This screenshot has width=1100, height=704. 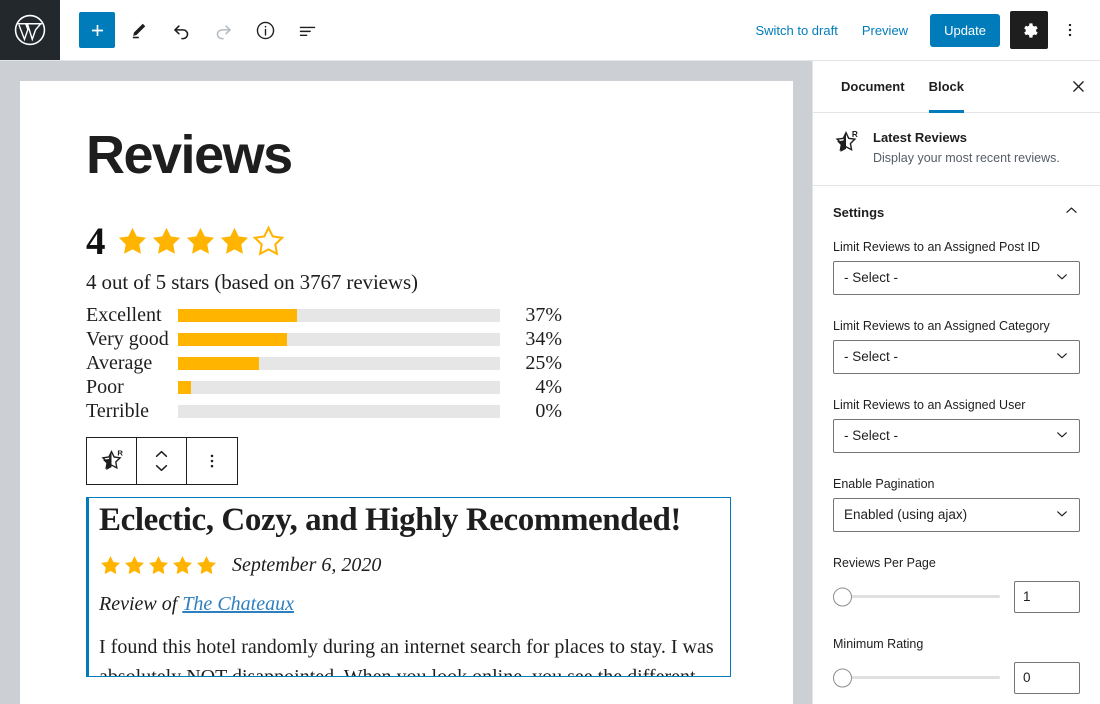 I want to click on undo-button, so click(x=181, y=30).